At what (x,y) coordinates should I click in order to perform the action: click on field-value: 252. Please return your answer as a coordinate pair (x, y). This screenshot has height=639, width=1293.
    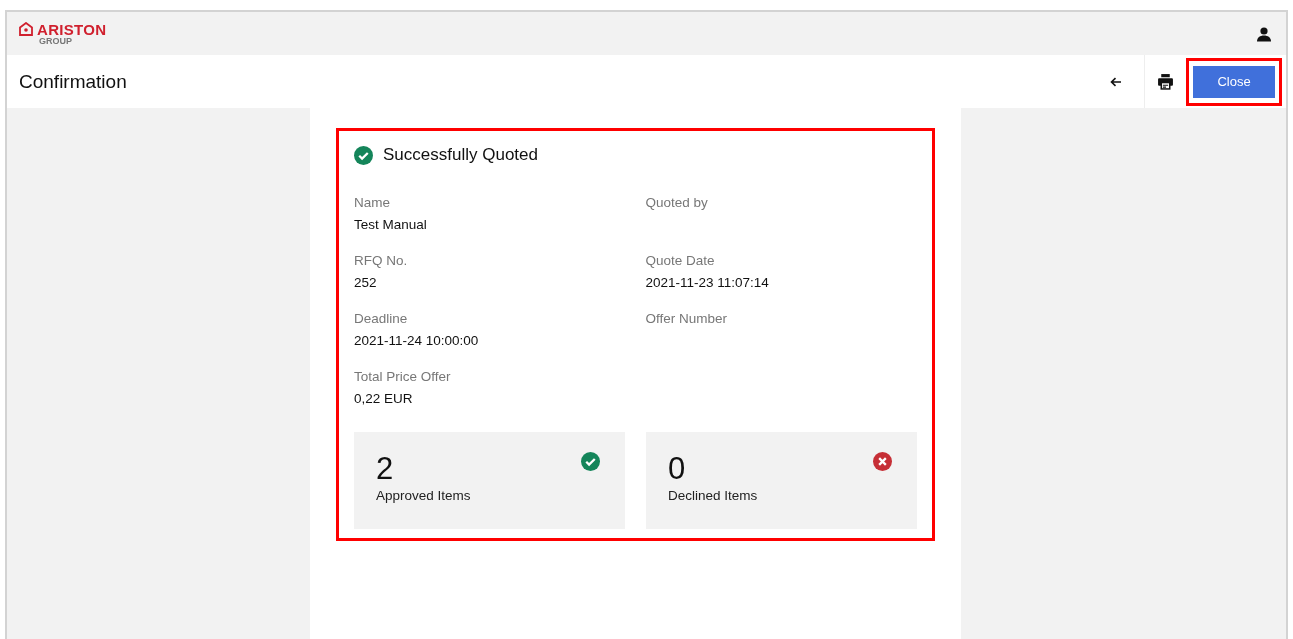
    Looking at the image, I should click on (366, 282).